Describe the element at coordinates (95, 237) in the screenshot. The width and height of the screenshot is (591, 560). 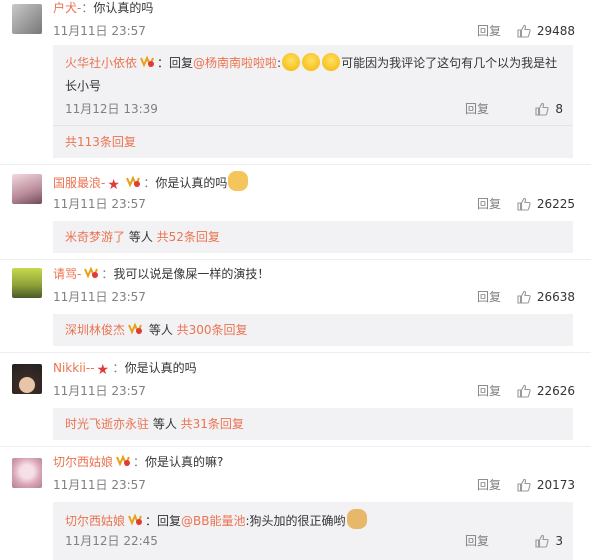
I see `reply-user-link: 米奇梦游了` at that location.